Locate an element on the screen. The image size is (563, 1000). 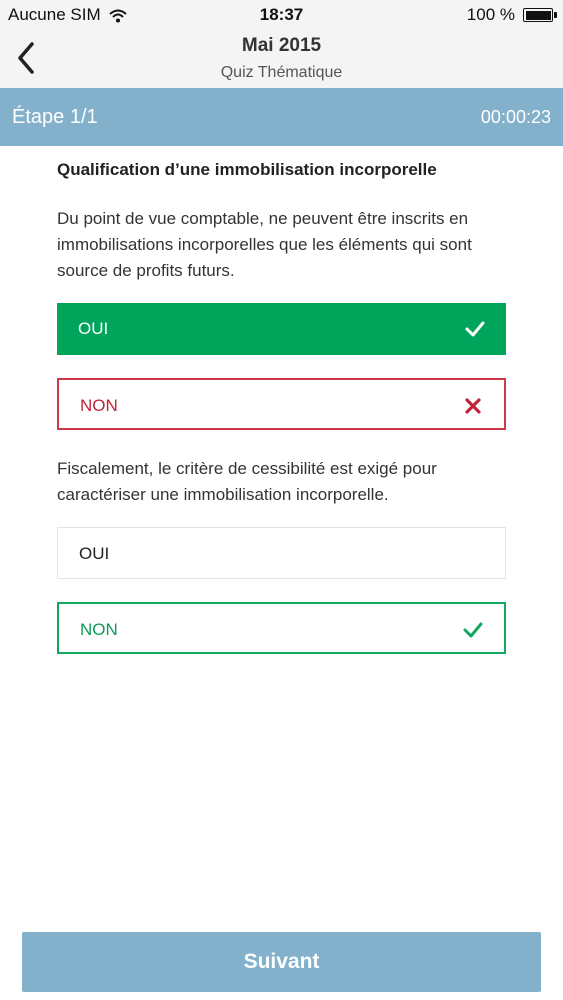
battery-icon is located at coordinates (540, 15).